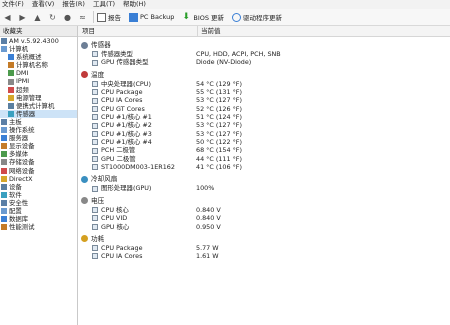  What do you see at coordinates (137, 62) in the screenshot?
I see `sensor-label-cell: GPU 传感器类型` at bounding box center [137, 62].